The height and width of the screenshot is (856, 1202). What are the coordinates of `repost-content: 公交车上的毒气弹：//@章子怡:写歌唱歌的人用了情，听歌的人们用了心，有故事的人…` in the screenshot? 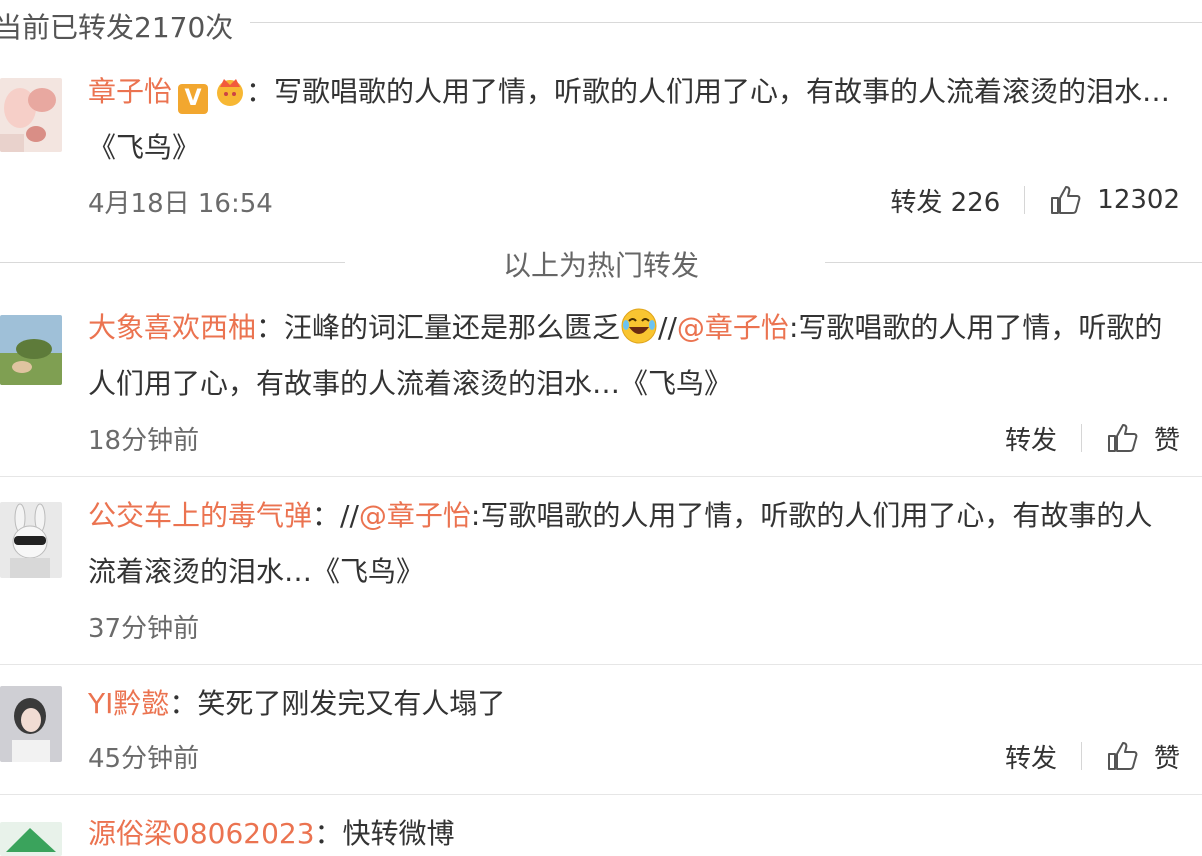 It's located at (634, 544).